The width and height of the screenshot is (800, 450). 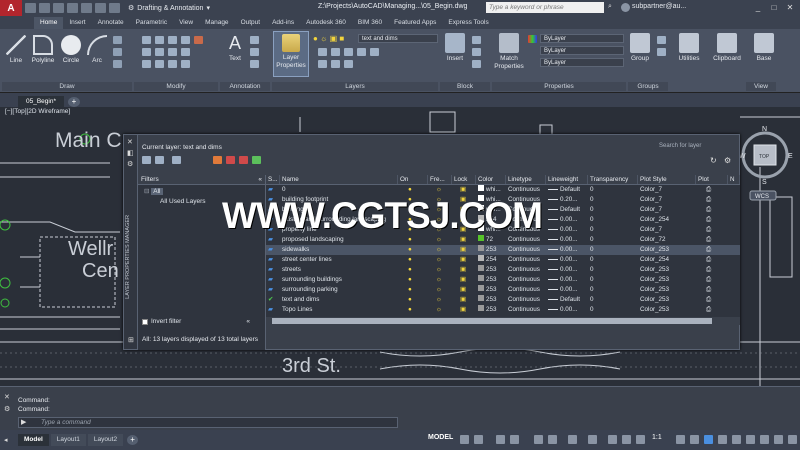 What do you see at coordinates (256, 160) in the screenshot?
I see `set-current-icon` at bounding box center [256, 160].